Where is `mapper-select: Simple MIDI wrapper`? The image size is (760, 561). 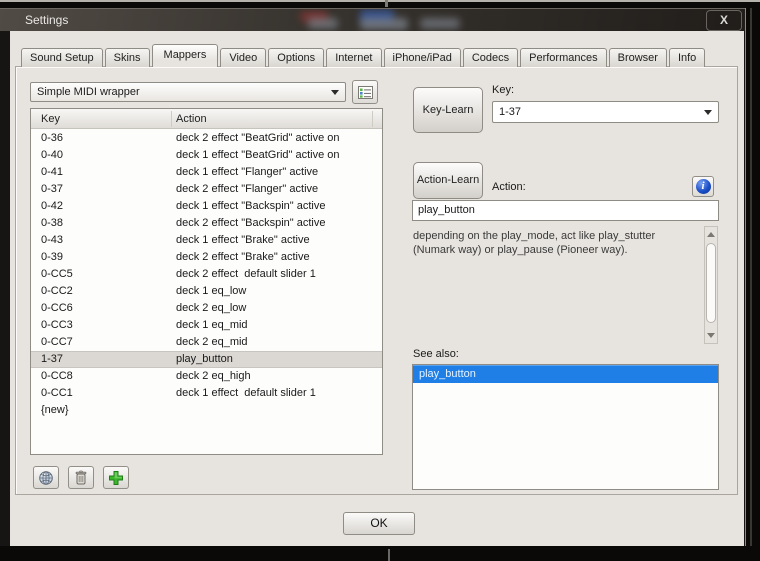 mapper-select: Simple MIDI wrapper is located at coordinates (188, 92).